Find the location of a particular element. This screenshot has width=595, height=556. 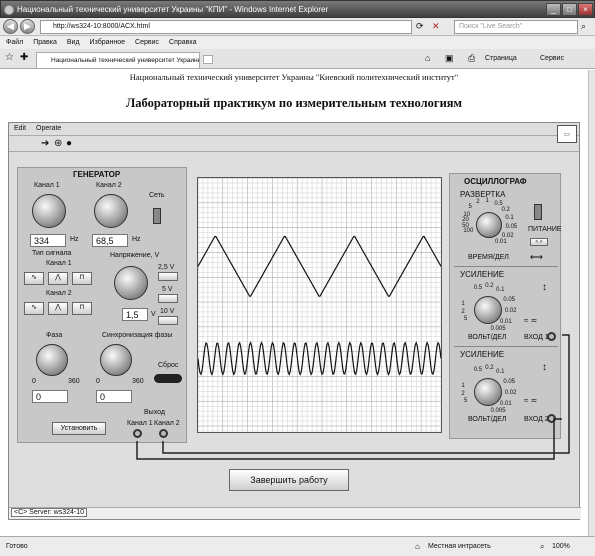

favorites-star-icon: ☆ is located at coordinates (9, 57).